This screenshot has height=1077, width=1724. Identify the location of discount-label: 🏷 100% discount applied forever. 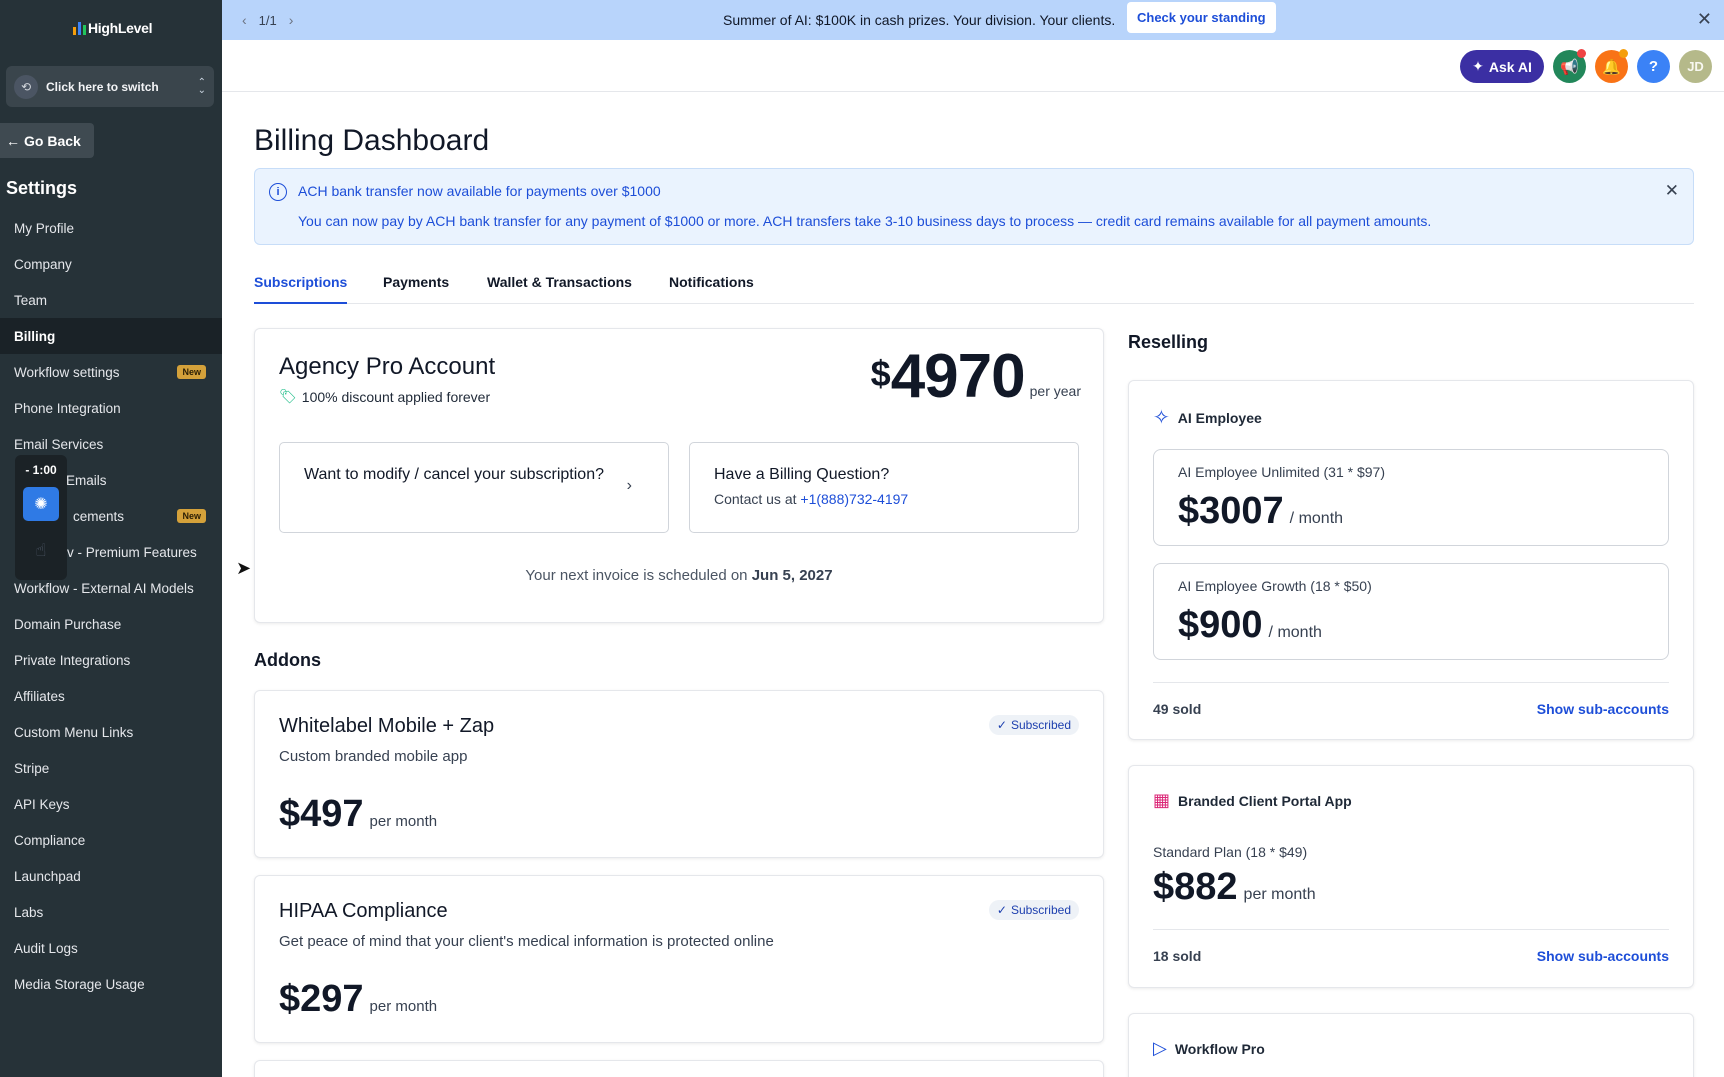
(384, 396).